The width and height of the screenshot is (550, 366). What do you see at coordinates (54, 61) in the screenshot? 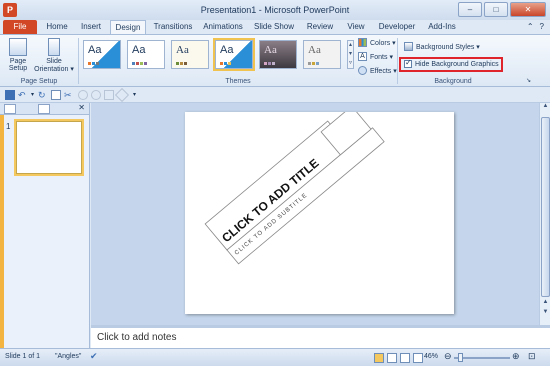
I see `orientation-label-1: Slide` at bounding box center [54, 61].